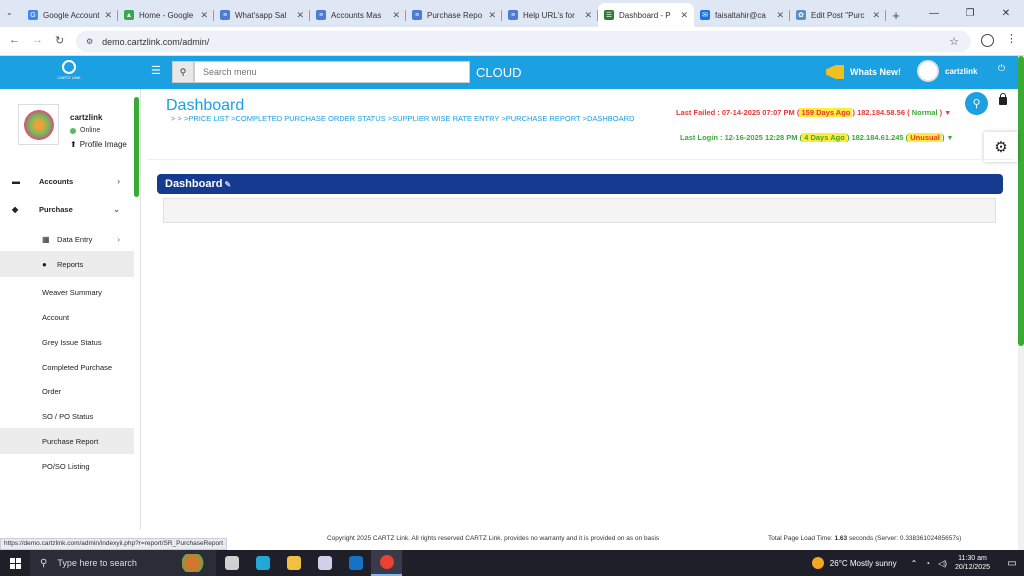  I want to click on taskbar-app-edge, so click(262, 563).